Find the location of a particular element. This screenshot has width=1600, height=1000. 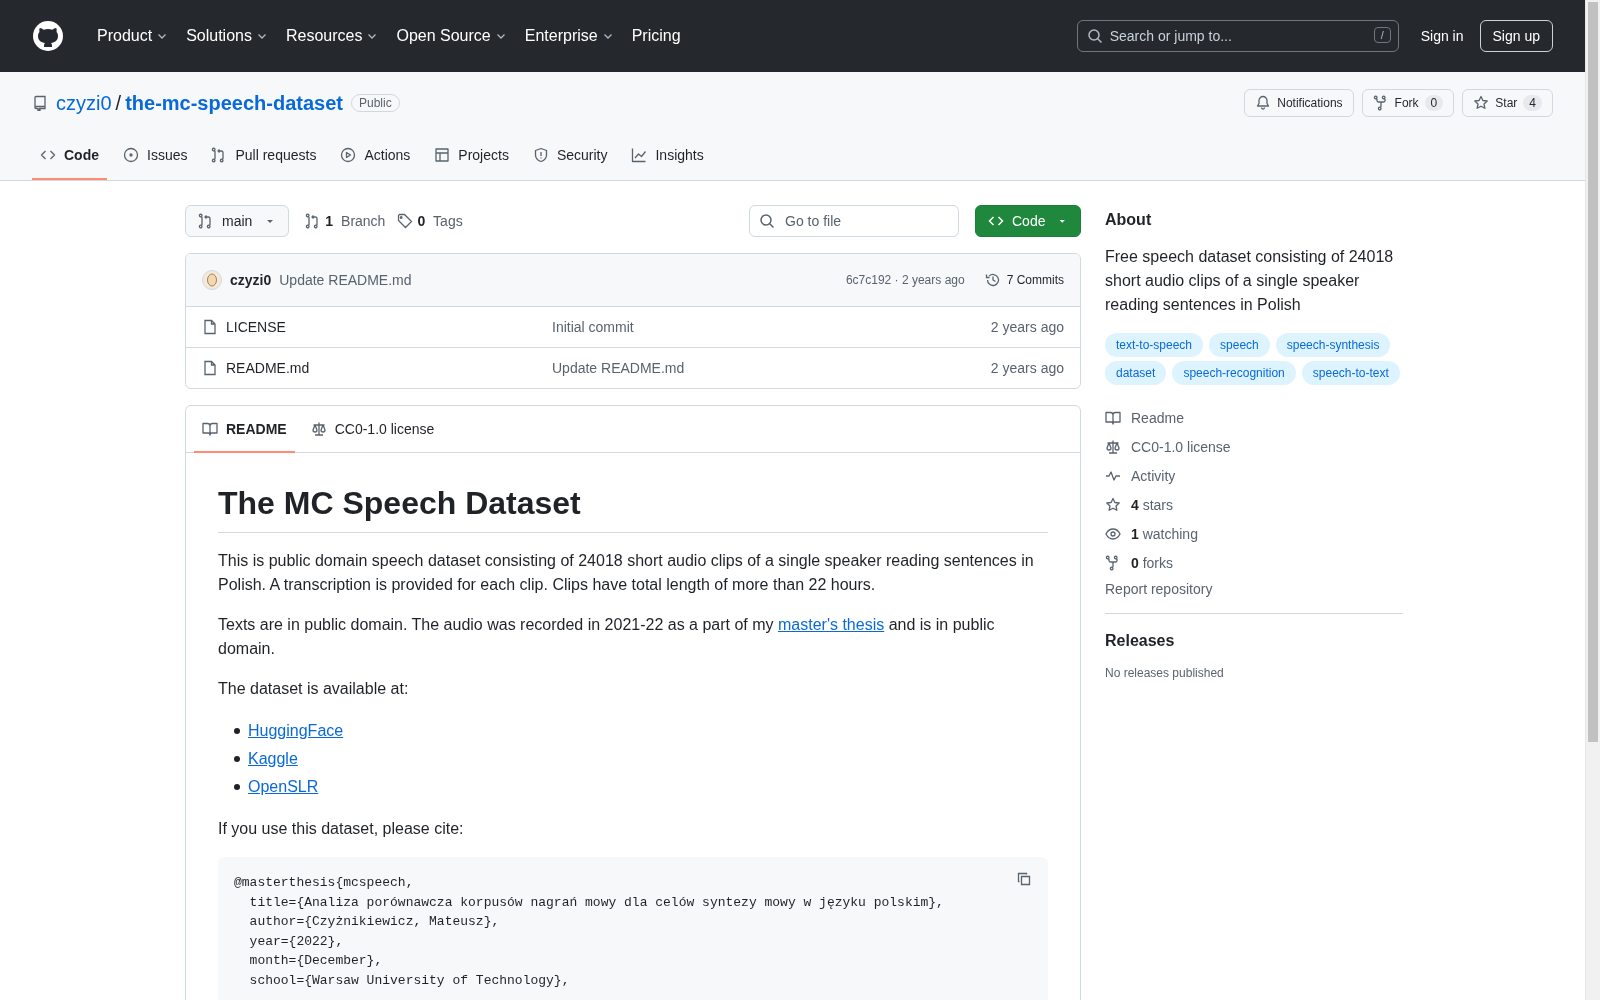

code-line: month={December}, is located at coordinates (315, 961).